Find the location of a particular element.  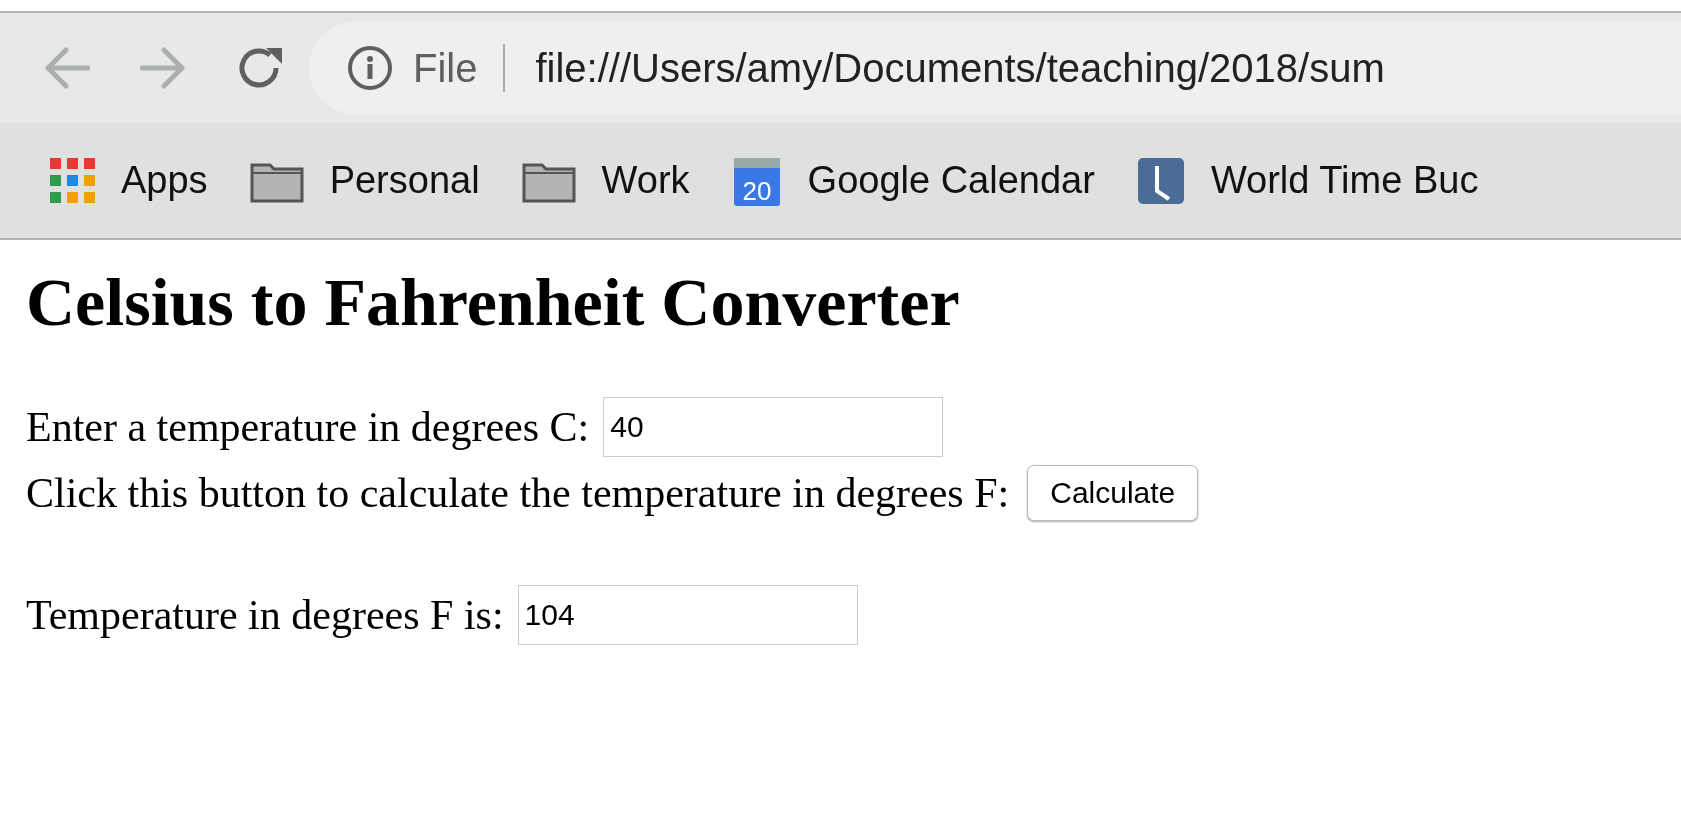

bookmark: Work is located at coordinates (605, 180).